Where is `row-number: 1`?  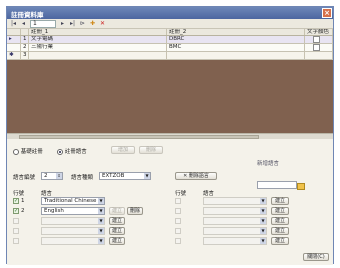
row-number: 1 is located at coordinates (25, 39).